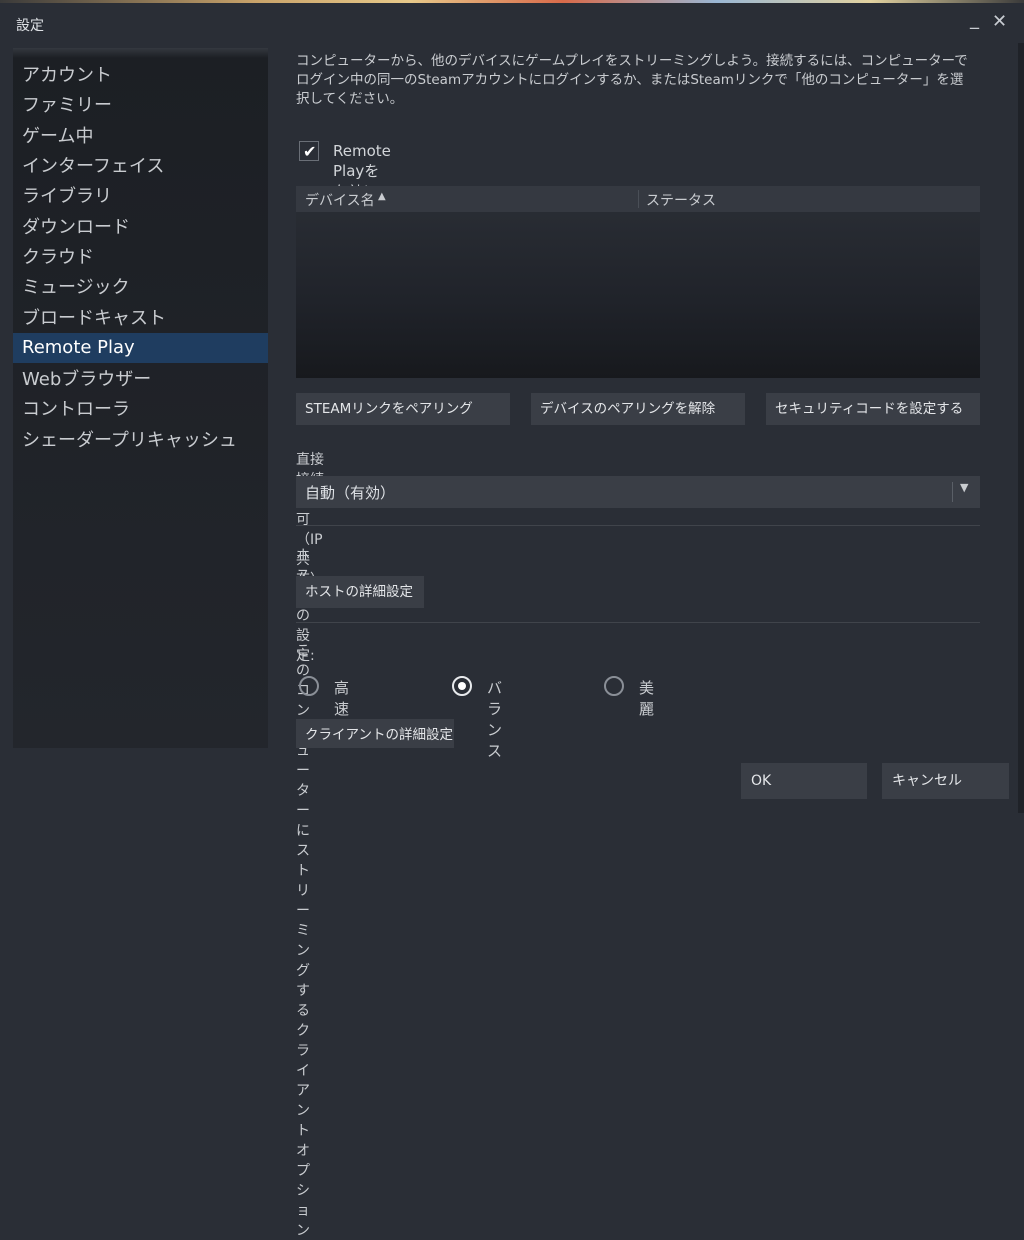 The image size is (1024, 1240). Describe the element at coordinates (375, 733) in the screenshot. I see `client-advanced-settings-button: クライアントの詳細設定` at that location.